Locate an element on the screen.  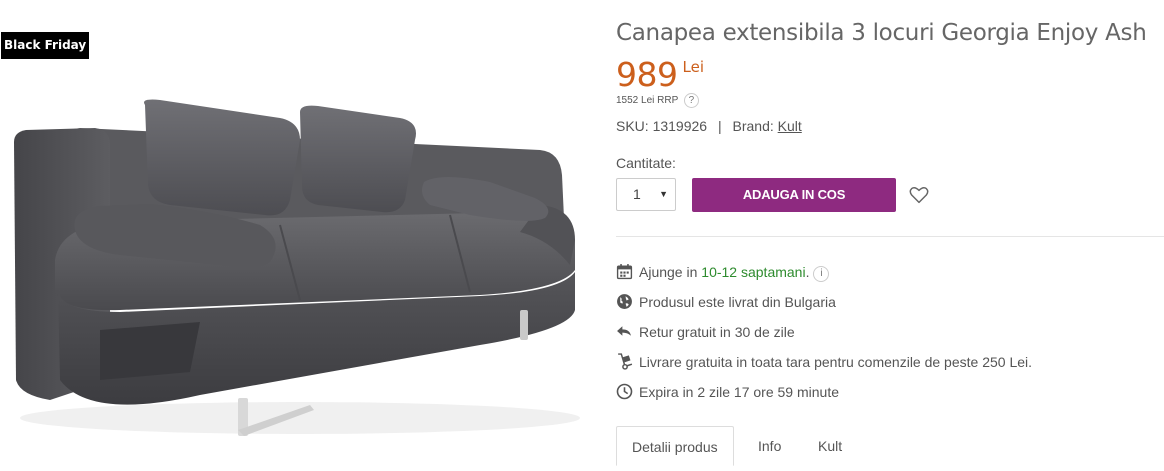
expiry-row: Expira in 2 zile 17 ore 59 minute is located at coordinates (727, 391).